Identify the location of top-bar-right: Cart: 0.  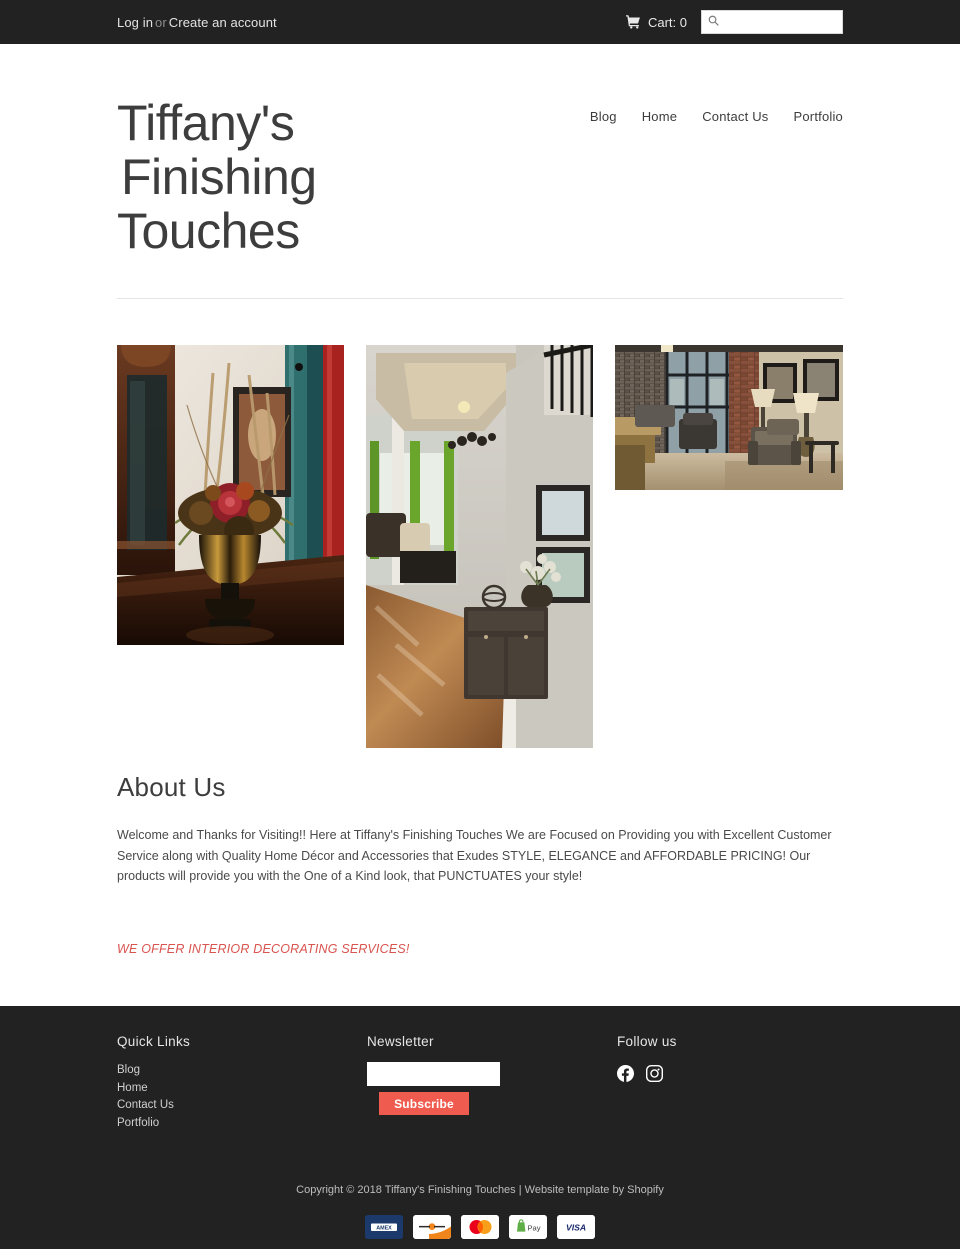
(745, 22).